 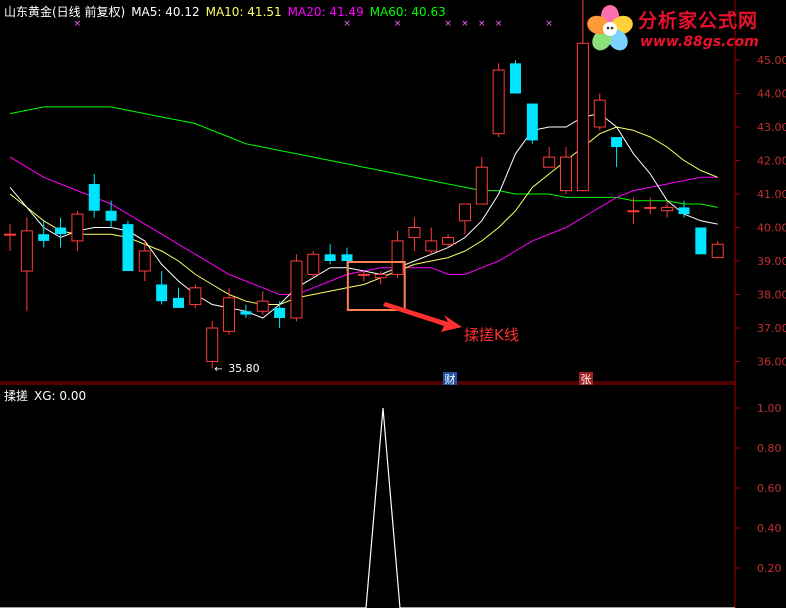 What do you see at coordinates (771, 194) in the screenshot?
I see `price-tick-label: 41.00` at bounding box center [771, 194].